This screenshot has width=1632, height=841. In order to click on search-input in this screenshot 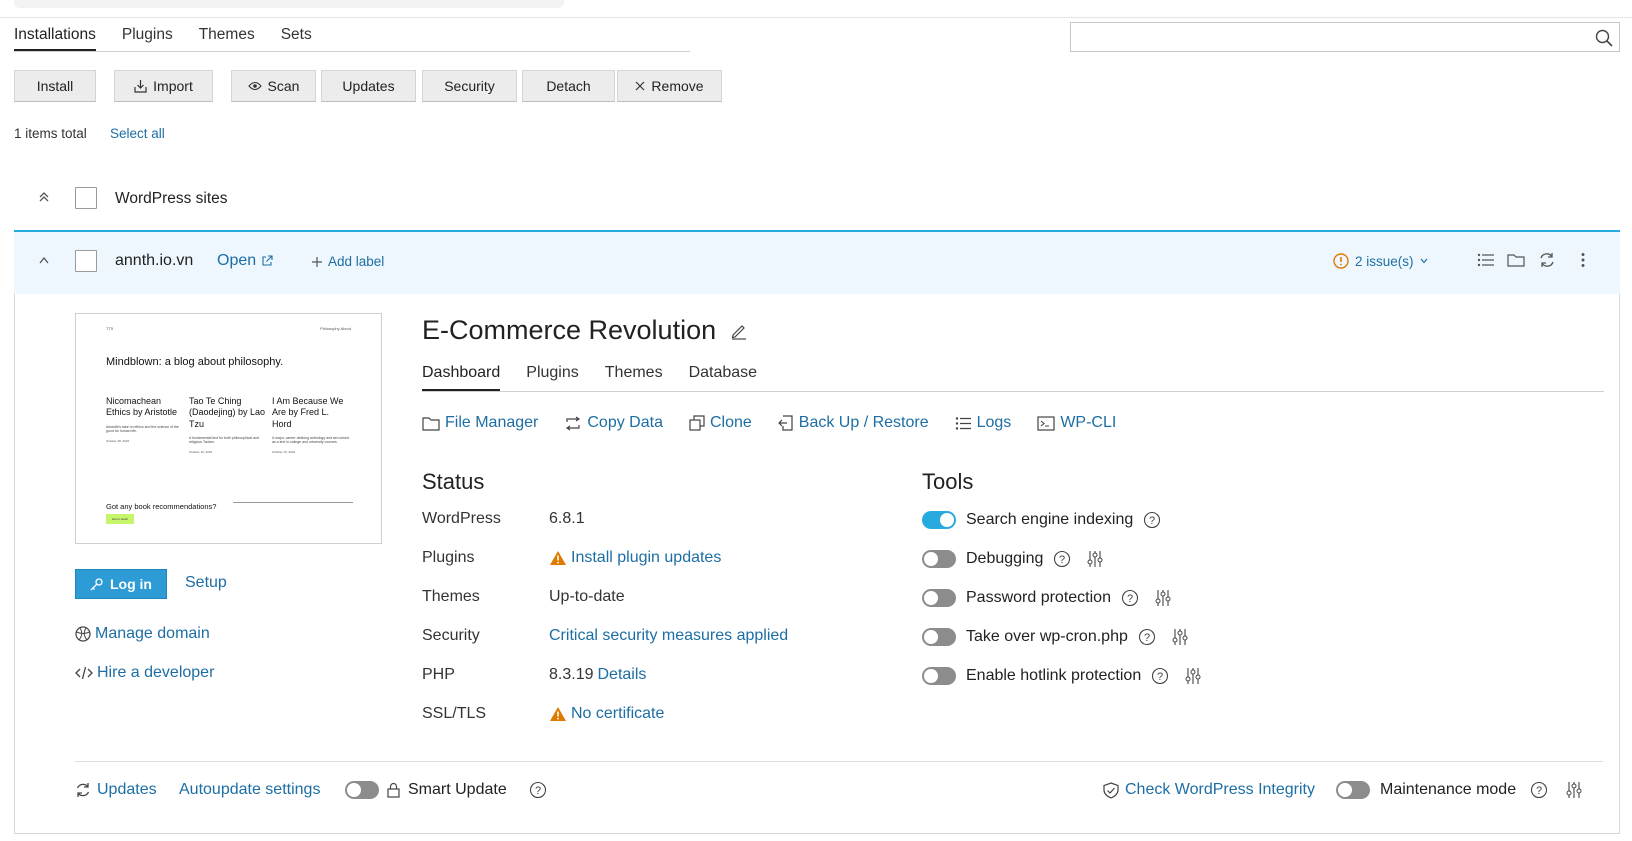, I will do `click(1345, 37)`.